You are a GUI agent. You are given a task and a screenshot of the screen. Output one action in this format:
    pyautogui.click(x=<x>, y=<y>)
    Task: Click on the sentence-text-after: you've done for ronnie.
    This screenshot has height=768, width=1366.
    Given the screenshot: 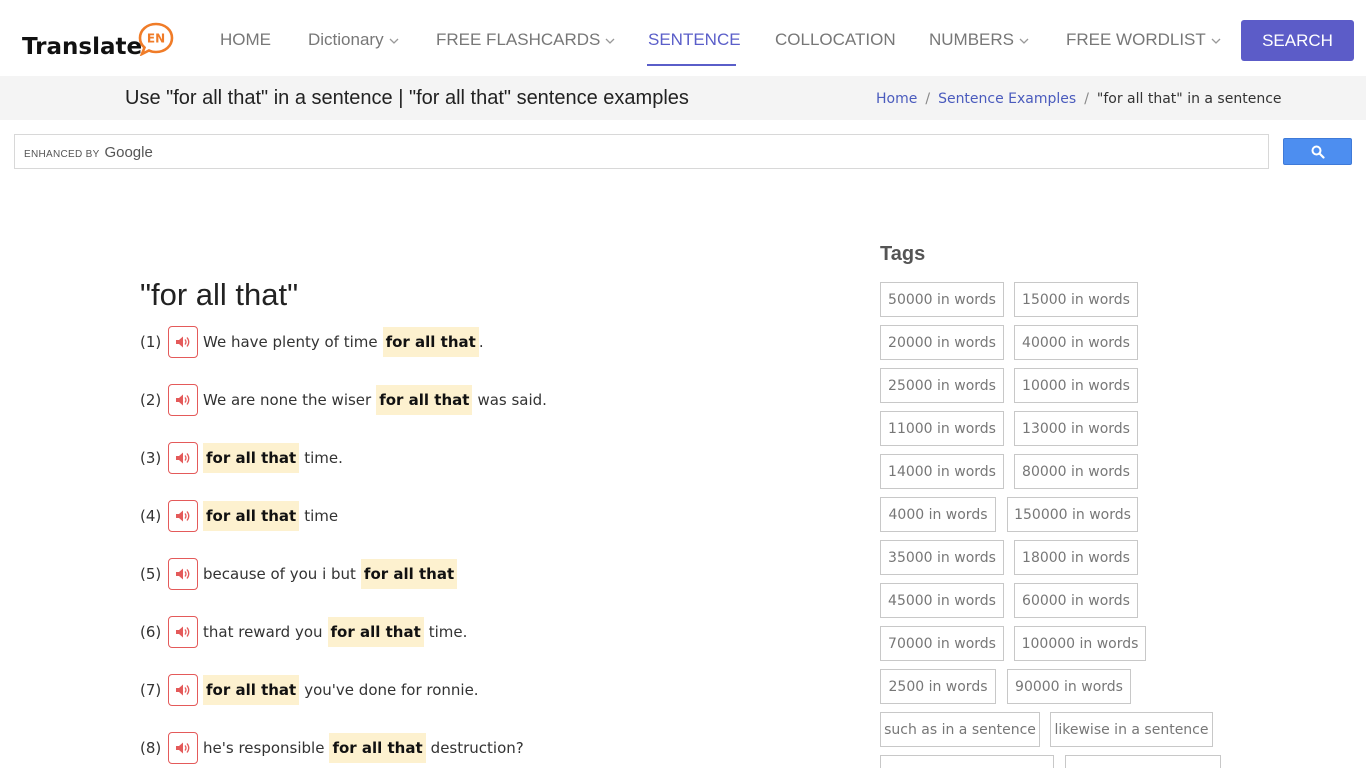 What is the action you would take?
    pyautogui.click(x=391, y=690)
    